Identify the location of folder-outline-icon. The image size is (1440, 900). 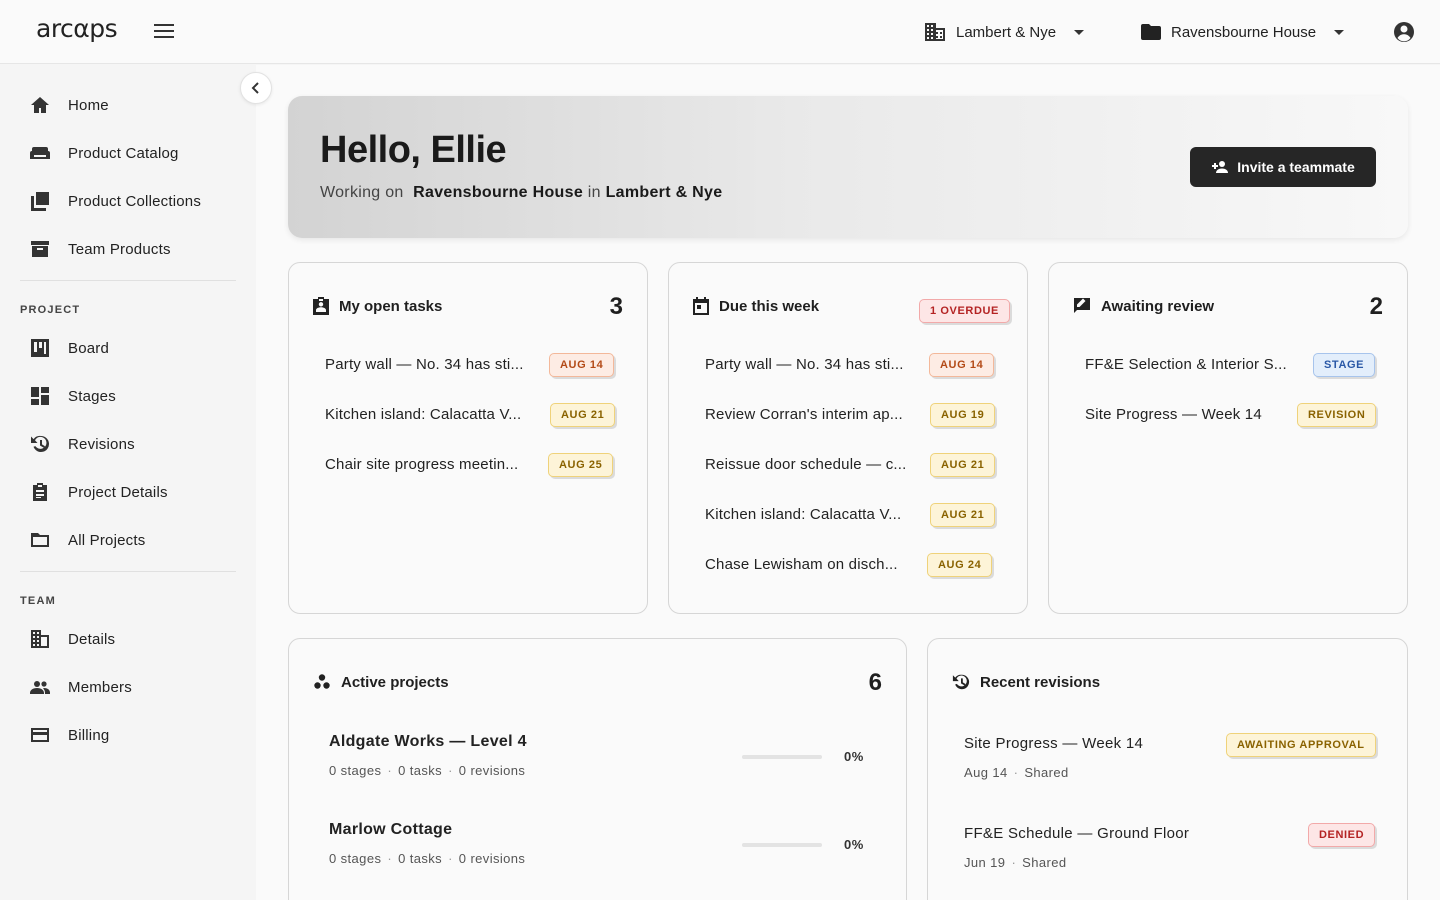
(40, 540).